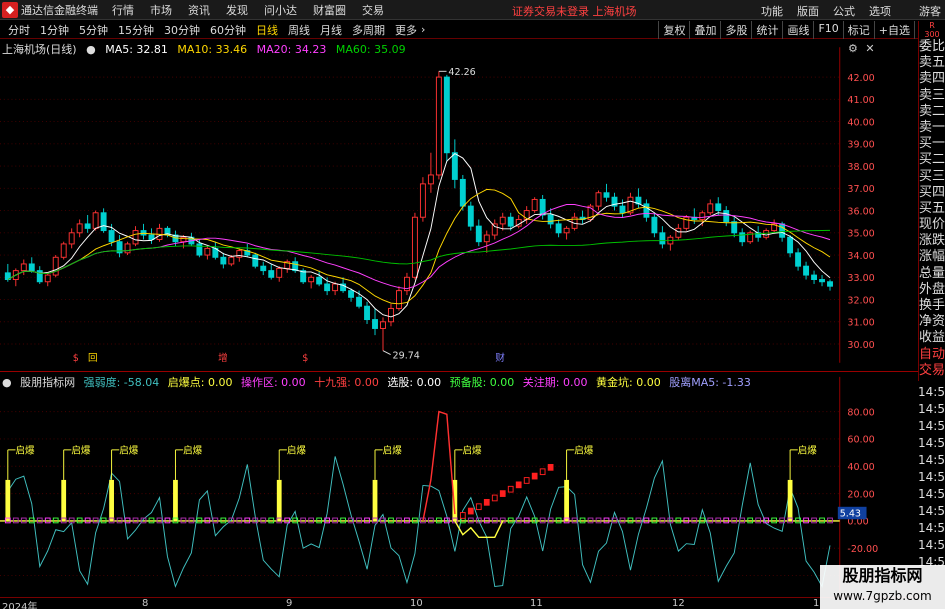 The image size is (945, 609). Describe the element at coordinates (280, 10) in the screenshot. I see `menu-wenxiaoda: 问小达` at that location.